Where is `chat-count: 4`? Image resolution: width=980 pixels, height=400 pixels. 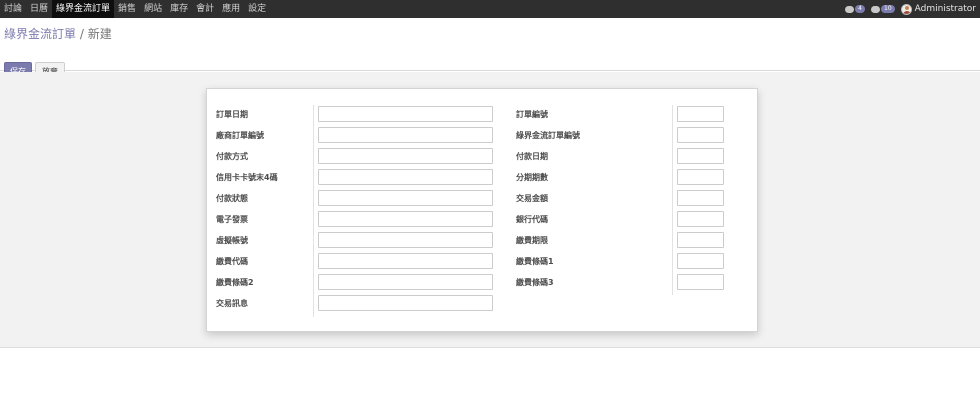
chat-count: 4 is located at coordinates (860, 9).